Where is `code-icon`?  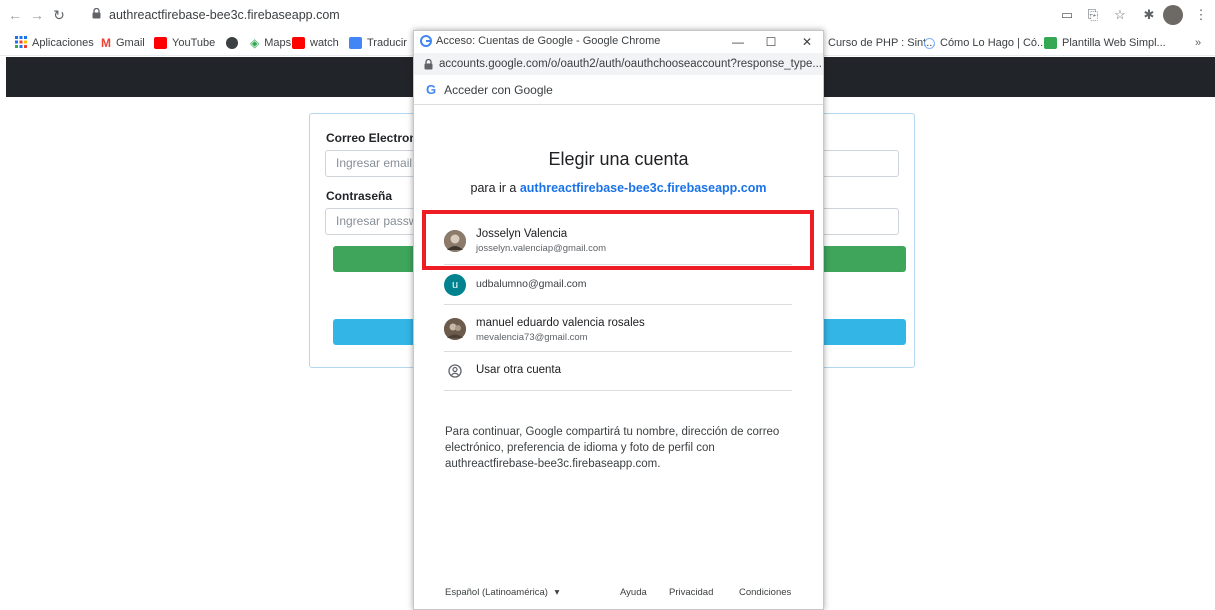 code-icon is located at coordinates (1050, 43).